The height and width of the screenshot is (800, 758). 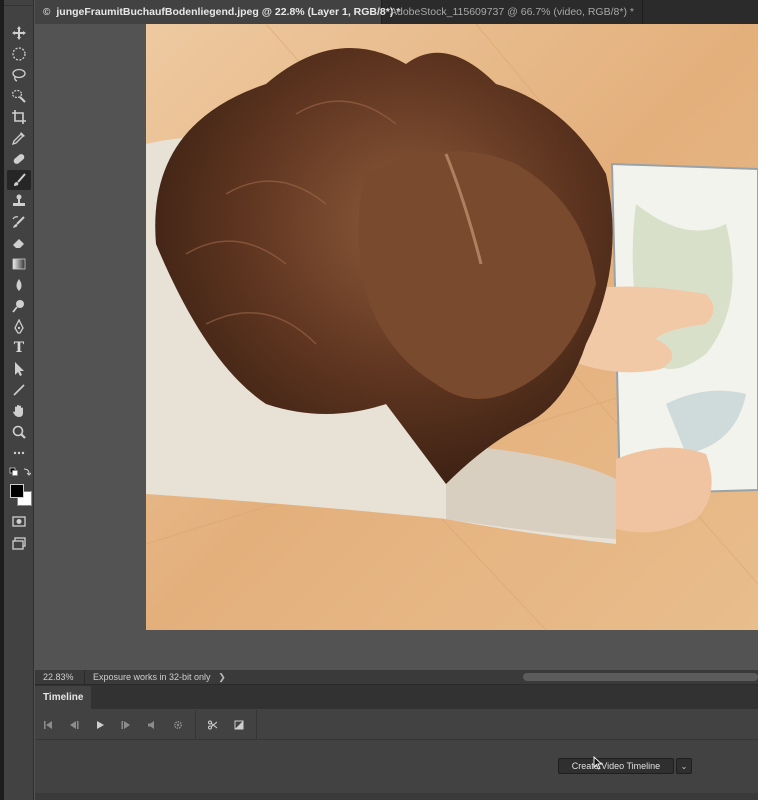 I want to click on timeline-panel: Timeline Create Video Timeline ⌄, so click(x=396, y=742).